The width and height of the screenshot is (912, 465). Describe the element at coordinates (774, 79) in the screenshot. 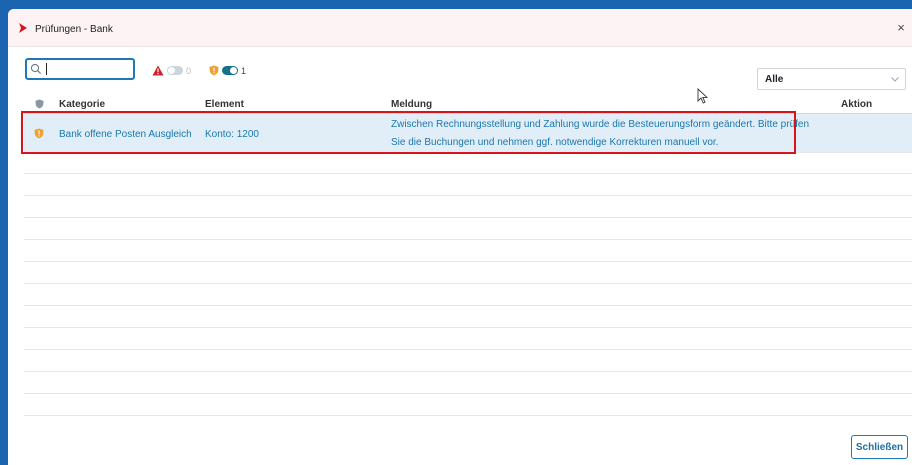

I see `scope-select-value: Alle` at that location.